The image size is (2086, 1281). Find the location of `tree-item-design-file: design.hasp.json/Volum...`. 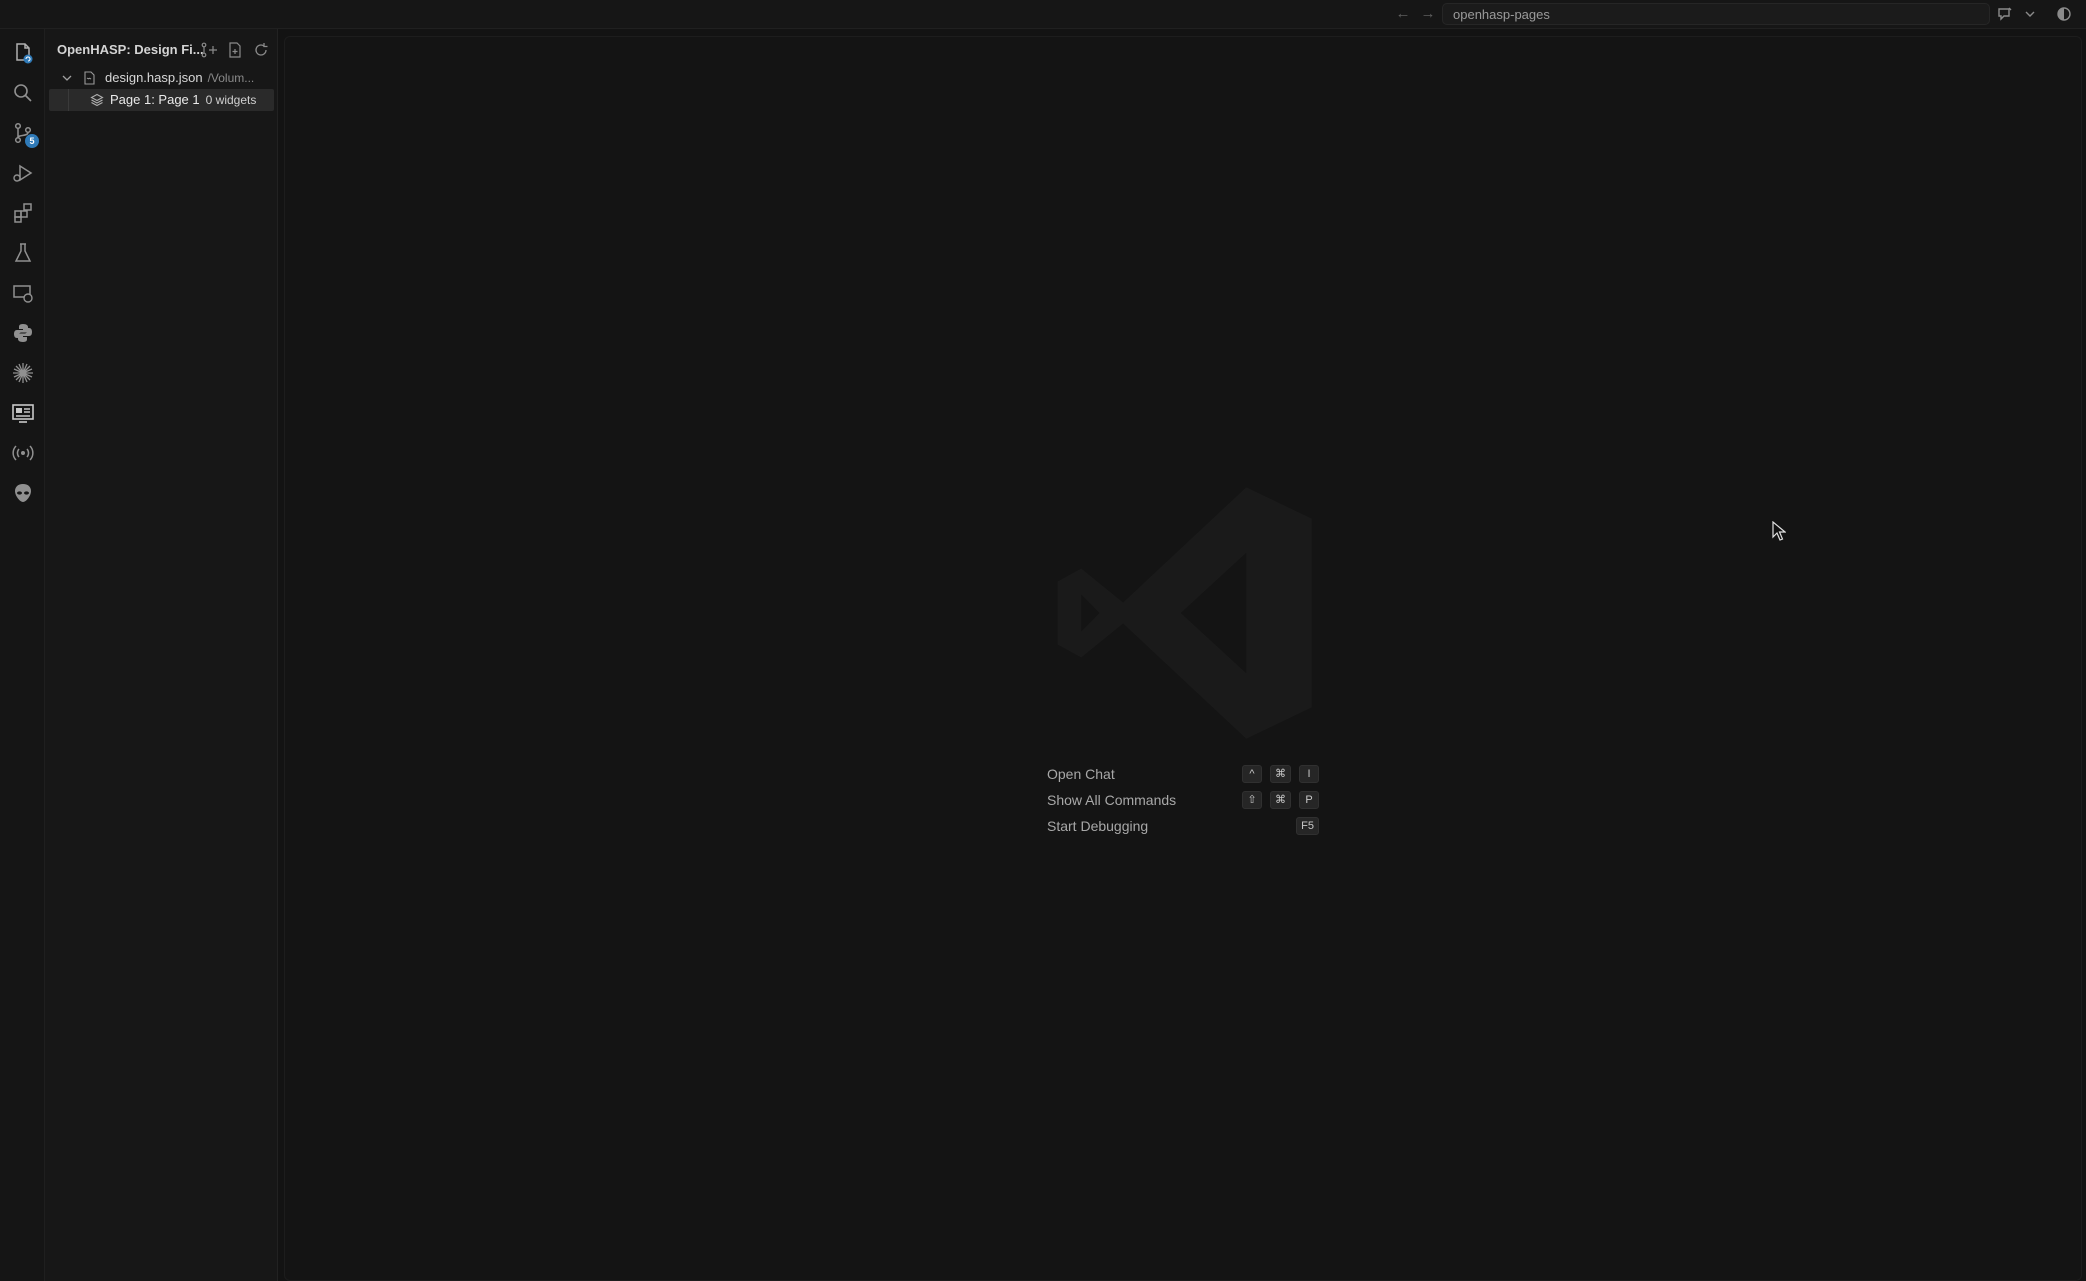

tree-item-design-file: design.hasp.json/Volum... is located at coordinates (161, 78).